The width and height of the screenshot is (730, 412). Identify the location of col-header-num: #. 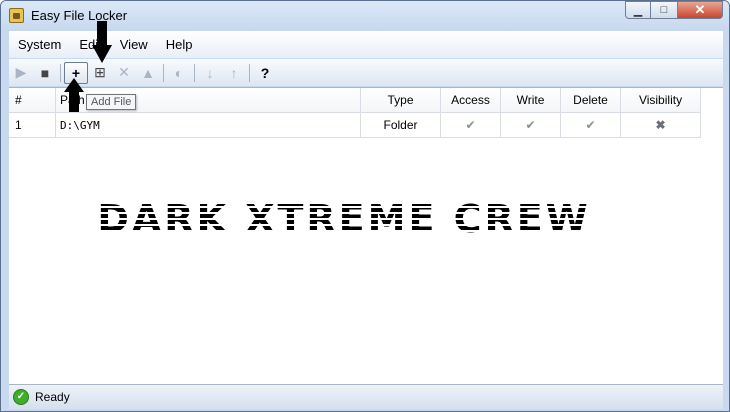
(32, 100).